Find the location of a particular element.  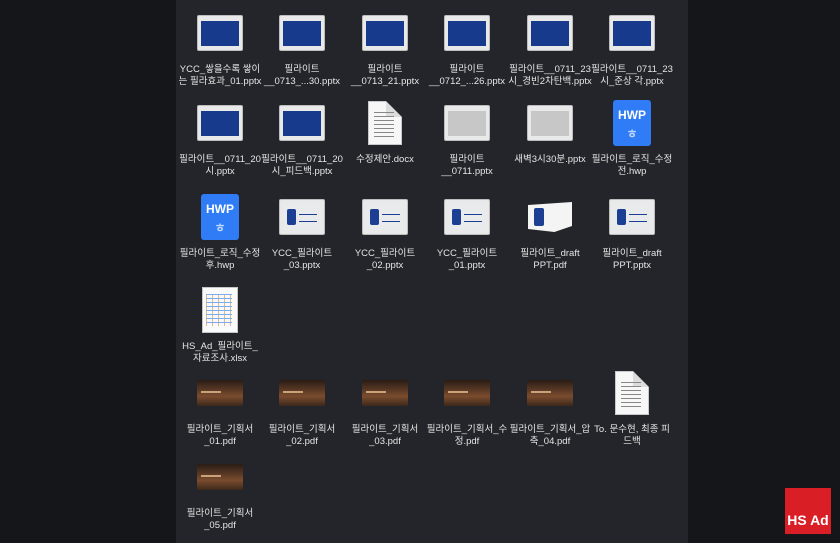

file-item: 필라이트_기획서_수 정.pdf is located at coordinates (467, 408).